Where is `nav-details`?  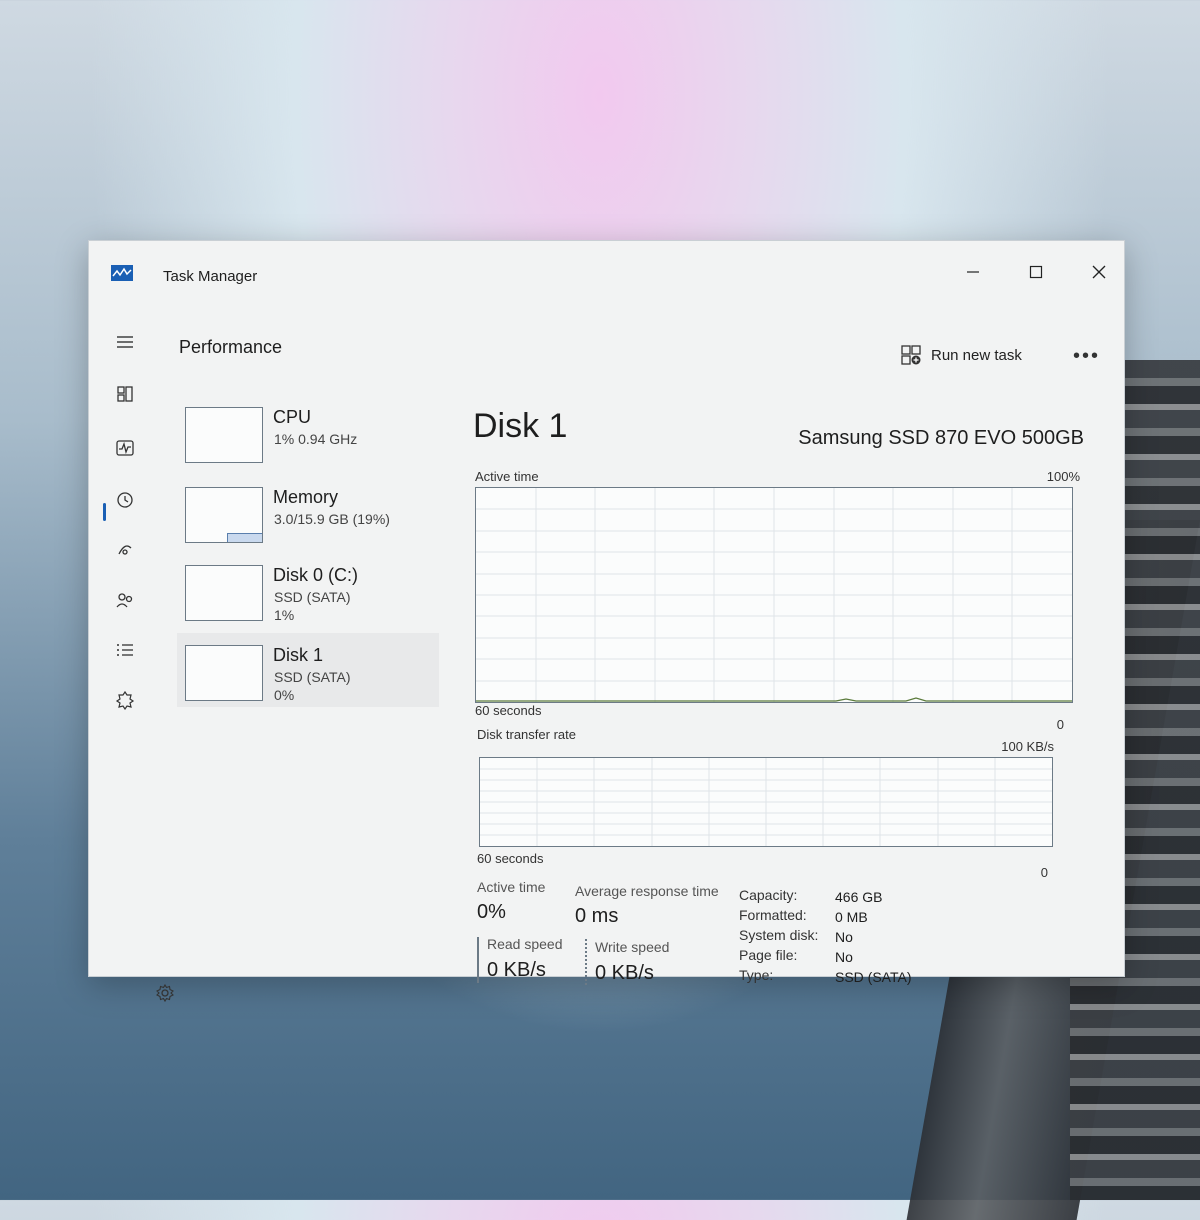
nav-details is located at coordinates (125, 650).